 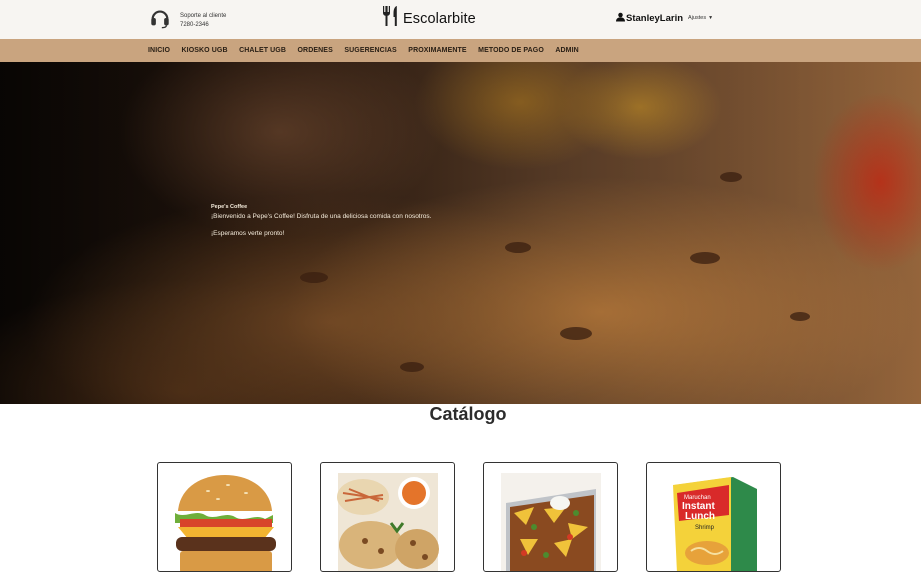 What do you see at coordinates (194, 24) in the screenshot?
I see `support-phone: 7280-2346` at bounding box center [194, 24].